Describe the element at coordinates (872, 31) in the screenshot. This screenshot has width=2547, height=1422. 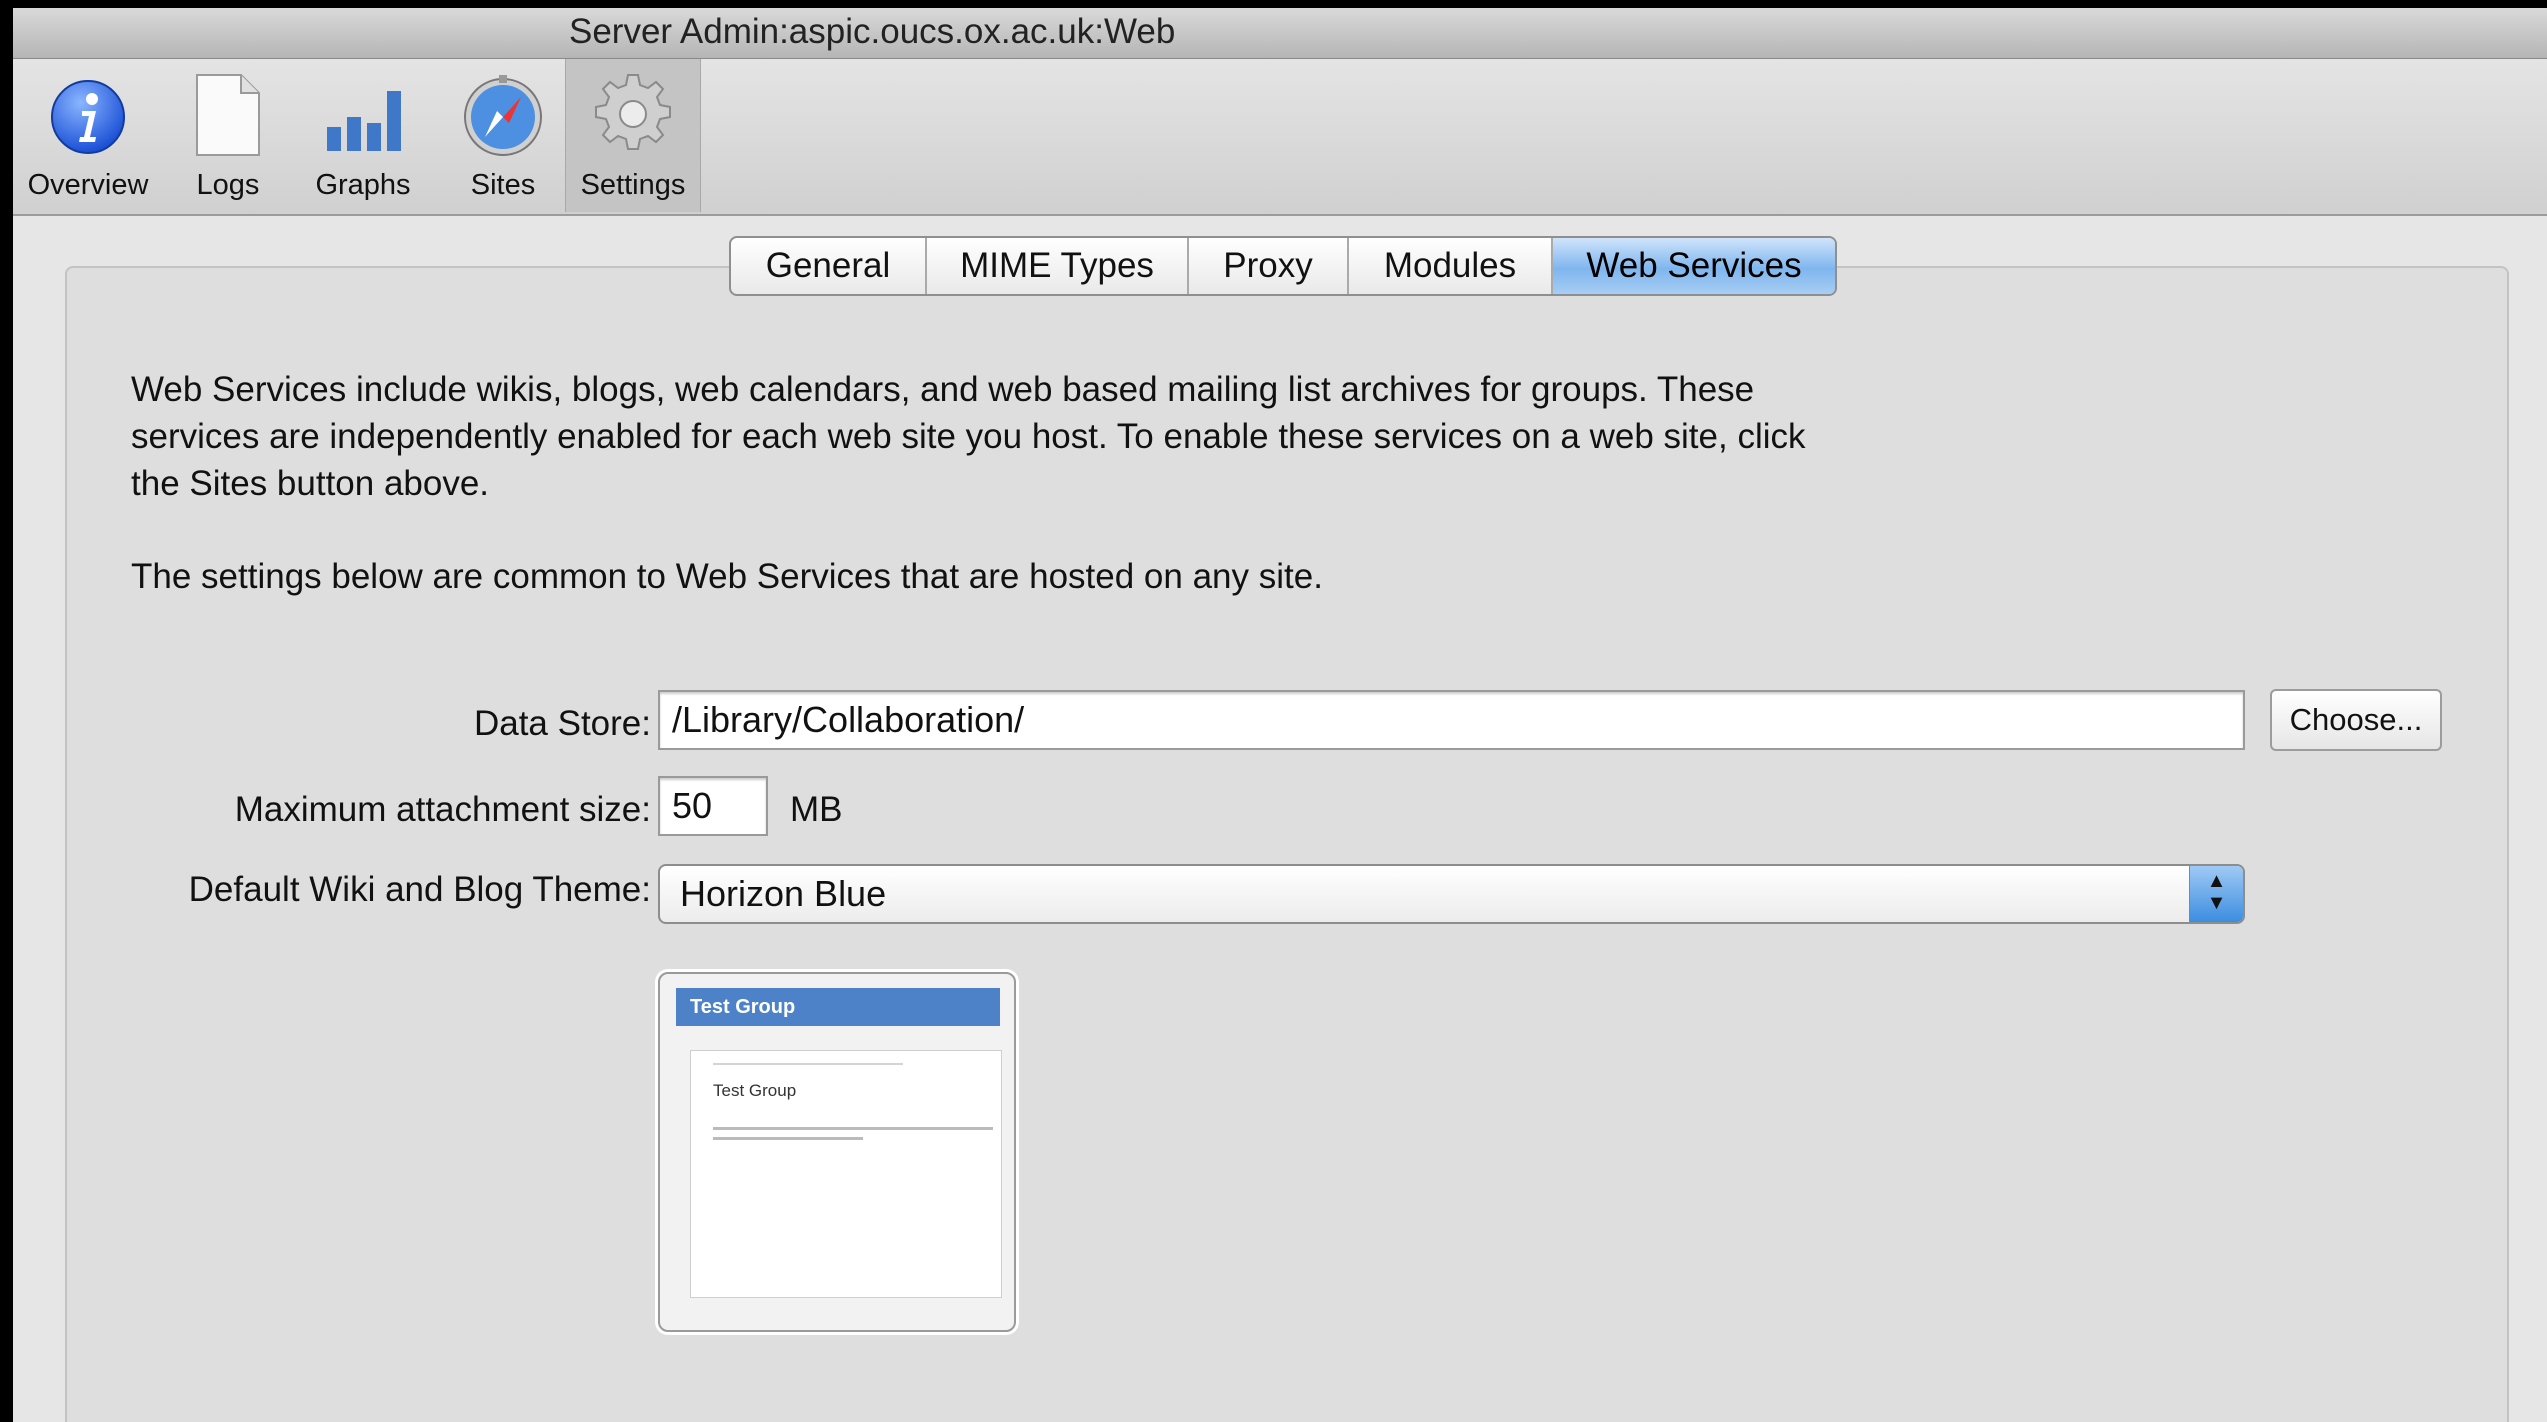
I see `window-title: Server Admin:aspic.oucs.ox.ac.uk:Web` at that location.